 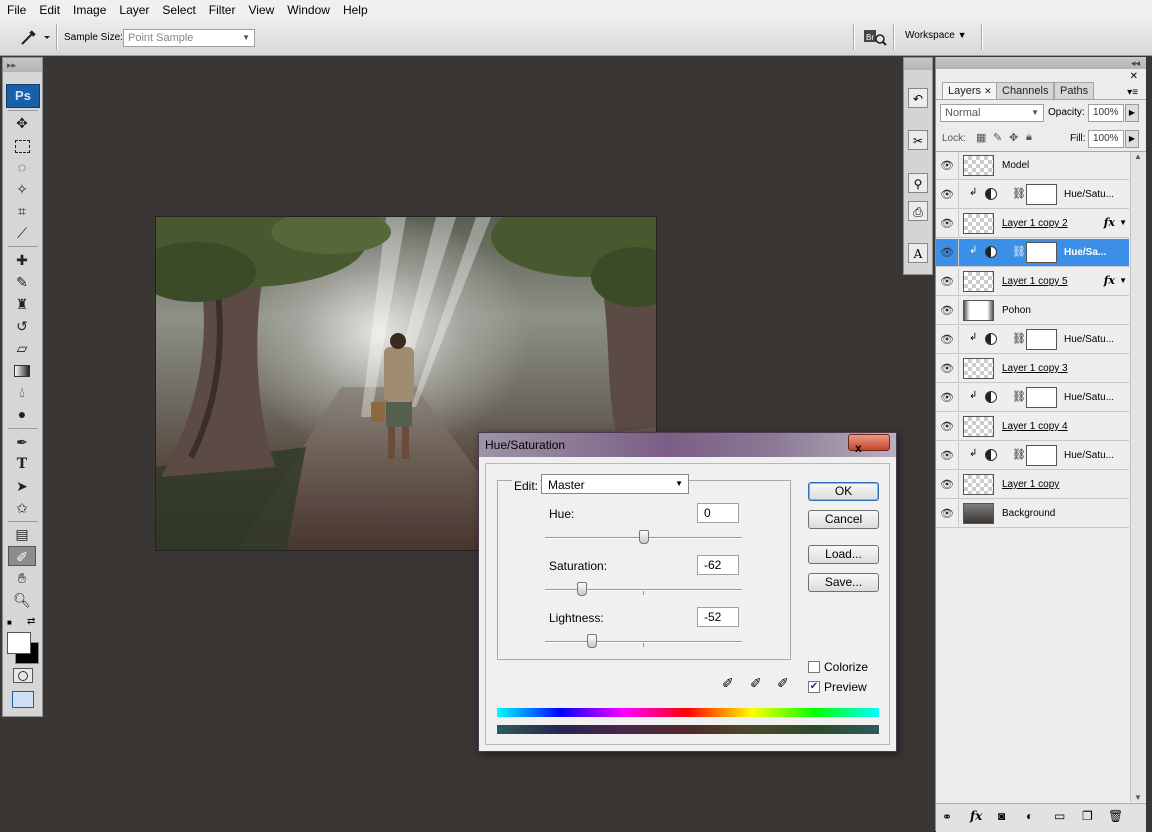 I want to click on clone-stamp-tool-icon: ♜, so click(x=22, y=304).